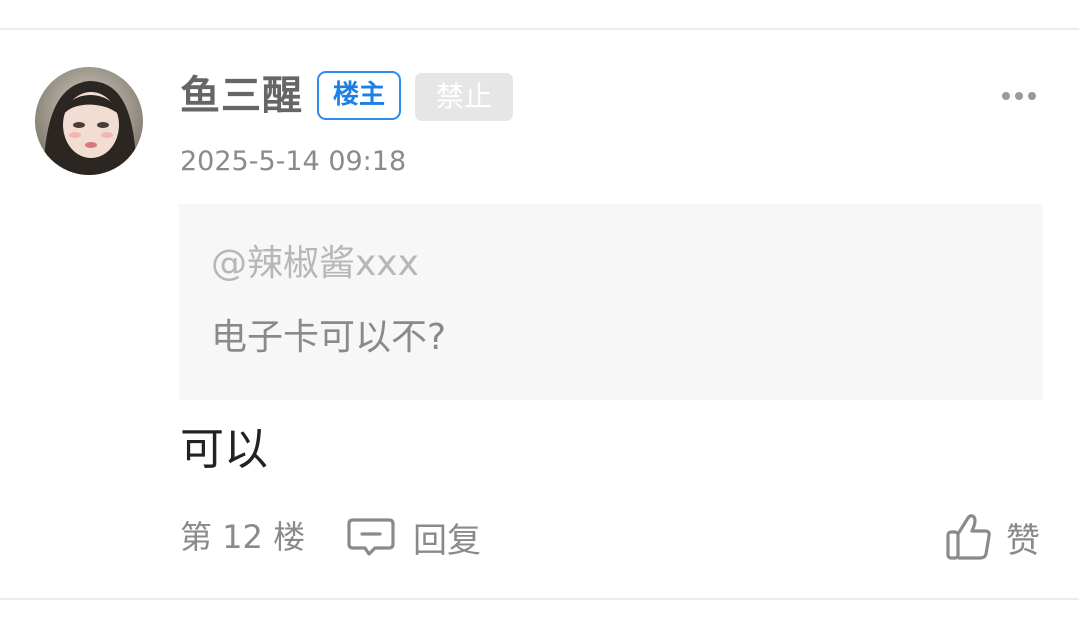 Image resolution: width=1079 pixels, height=636 pixels. What do you see at coordinates (968, 537) in the screenshot?
I see `thumbs-up-icon` at bounding box center [968, 537].